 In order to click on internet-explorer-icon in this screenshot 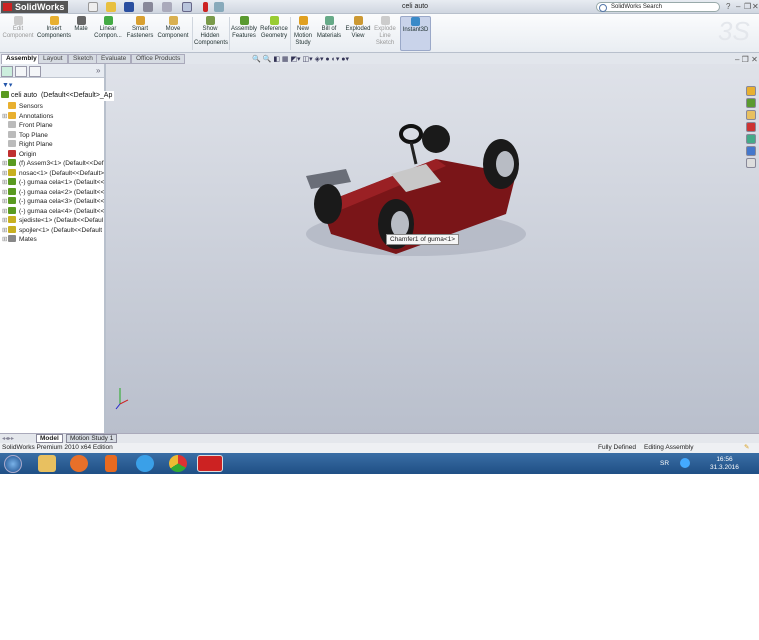, I will do `click(145, 463)`.